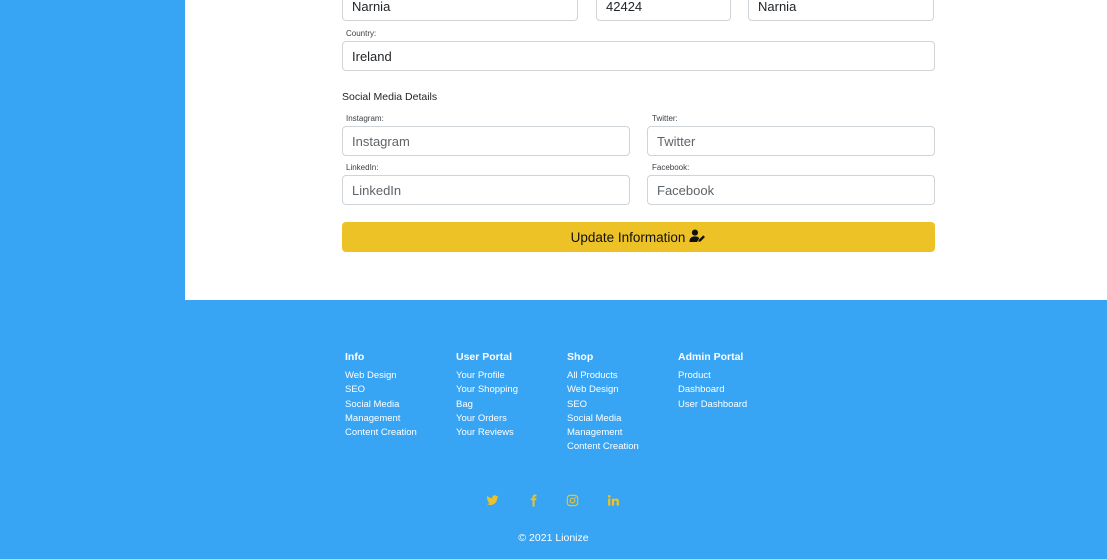 This screenshot has height=559, width=1107. Describe the element at coordinates (380, 412) in the screenshot. I see `footer-link-social-media: Social Media Management` at that location.